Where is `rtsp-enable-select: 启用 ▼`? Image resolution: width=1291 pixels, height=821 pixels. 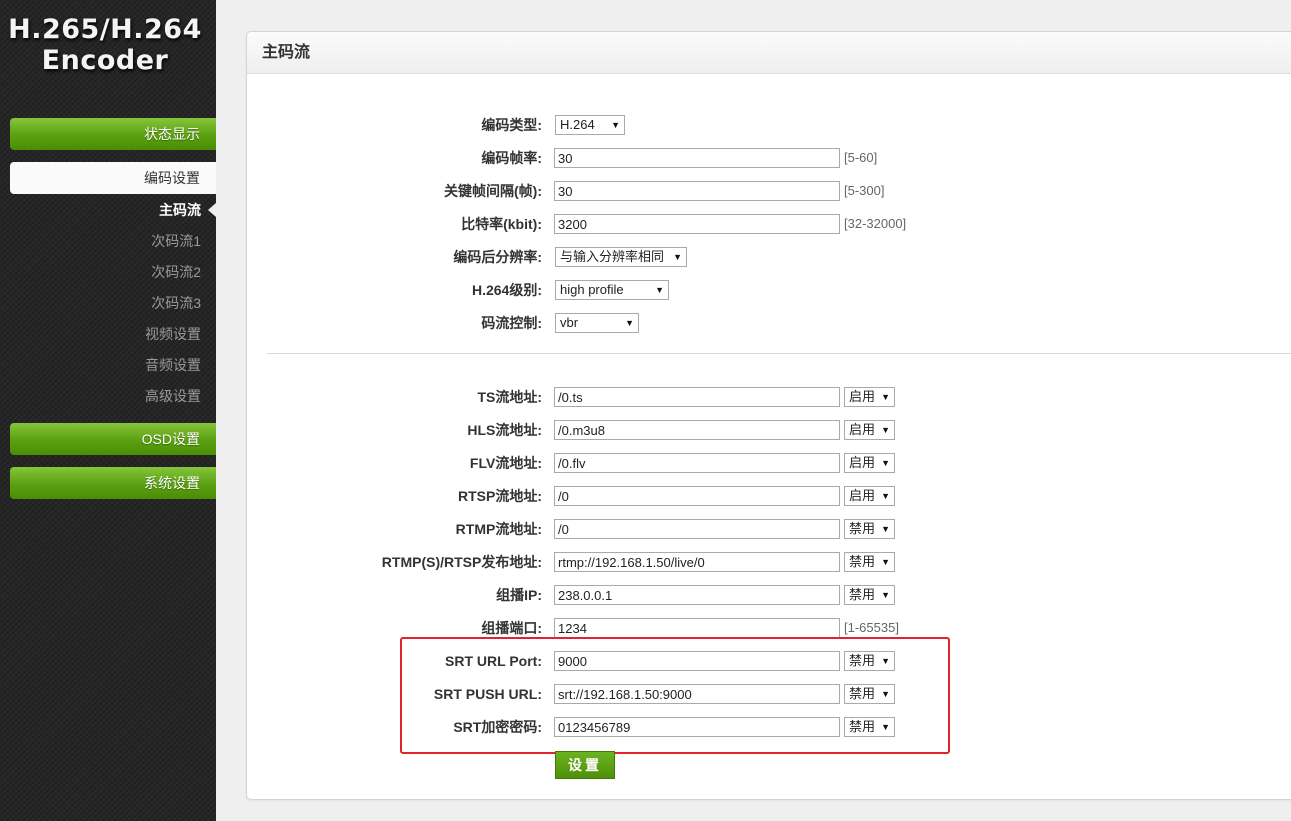 rtsp-enable-select: 启用 ▼ is located at coordinates (869, 496).